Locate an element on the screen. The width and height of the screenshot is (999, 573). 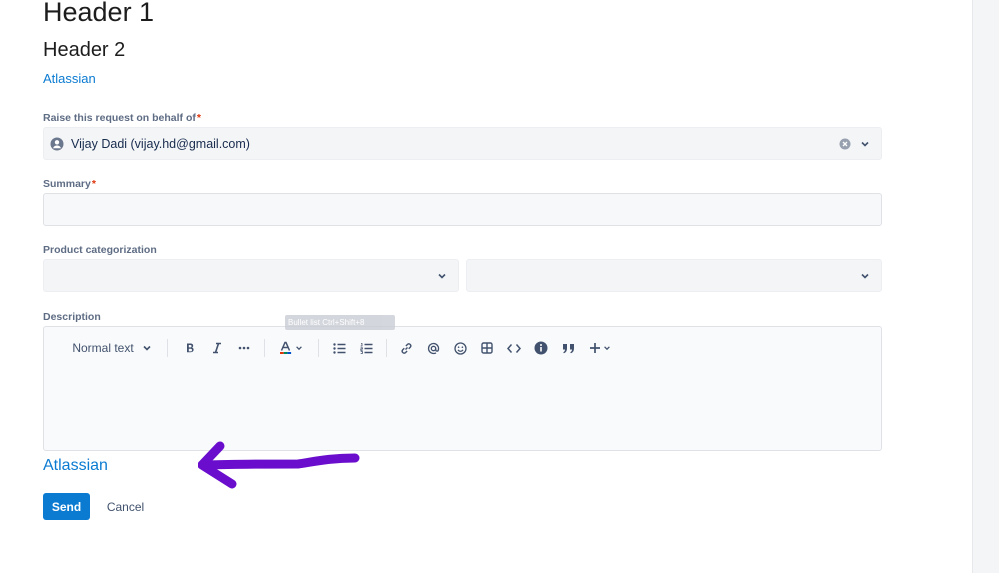
bullet-list-button is located at coordinates (339, 348).